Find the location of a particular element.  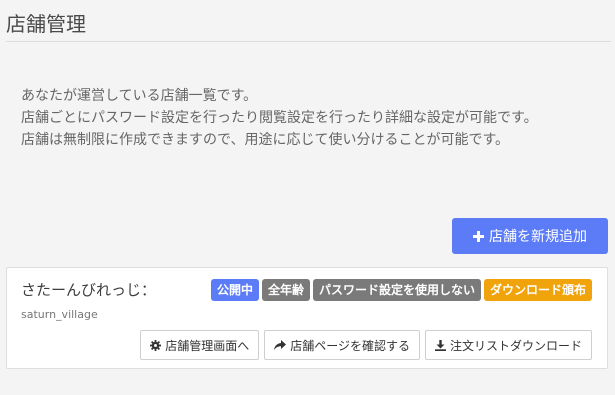

add-shop-button: 店舗を新規追加 is located at coordinates (530, 236).